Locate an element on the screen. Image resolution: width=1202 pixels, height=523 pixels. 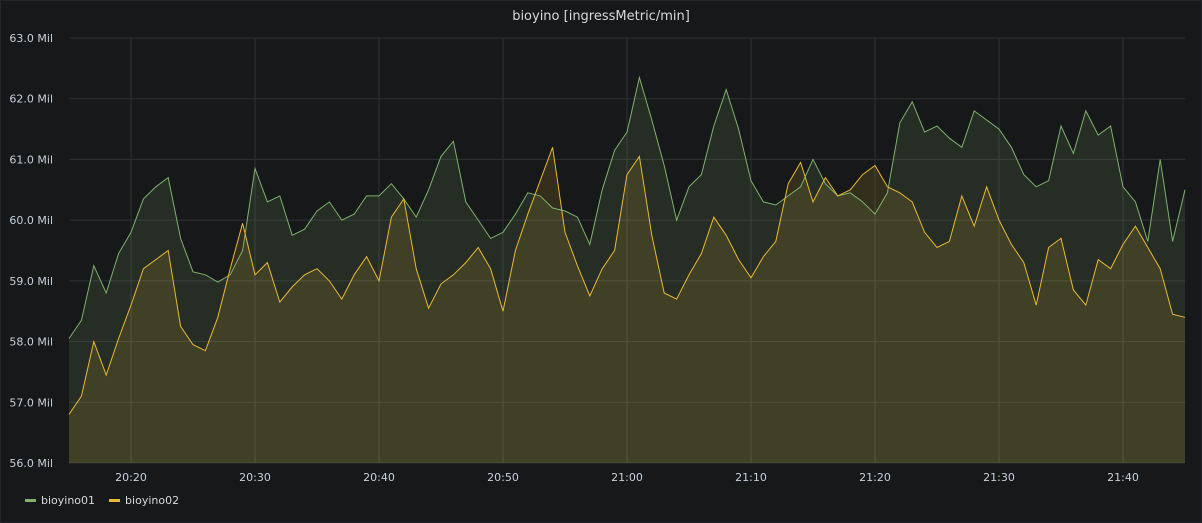
y-tick-label: 62.0 Mil is located at coordinates (31, 99).